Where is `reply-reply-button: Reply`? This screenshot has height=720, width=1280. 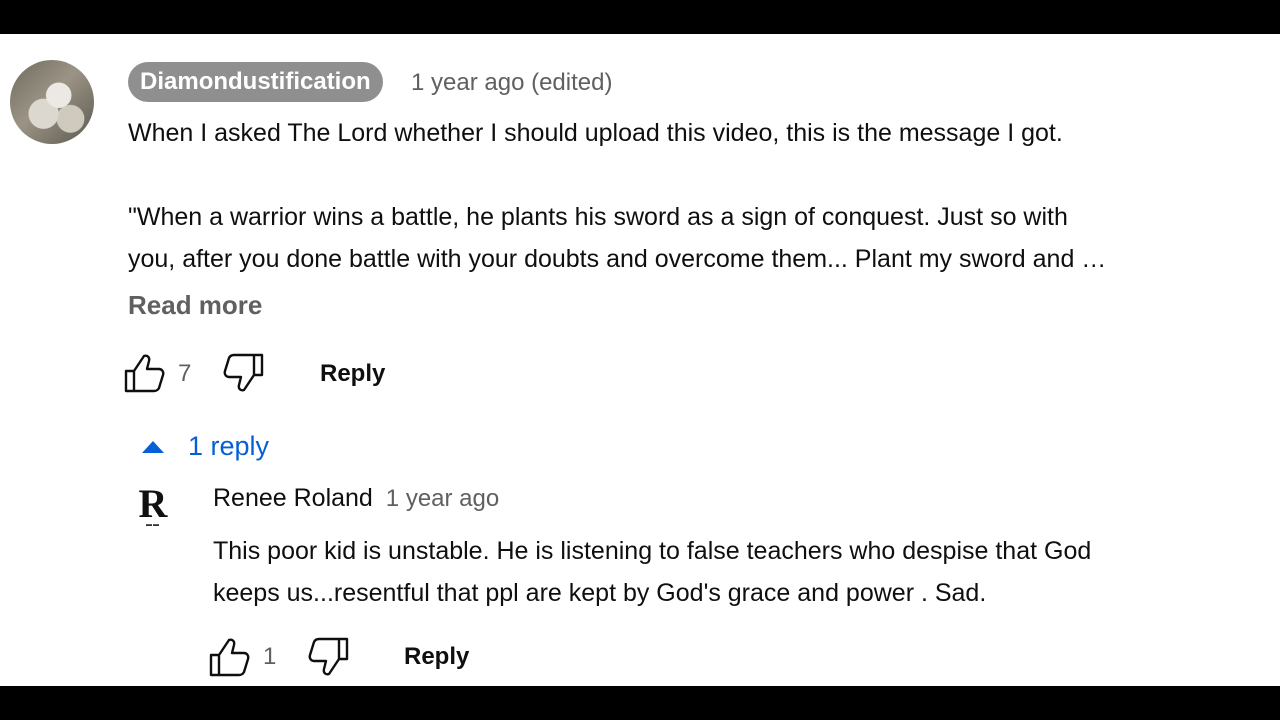
reply-reply-button: Reply is located at coordinates (436, 657).